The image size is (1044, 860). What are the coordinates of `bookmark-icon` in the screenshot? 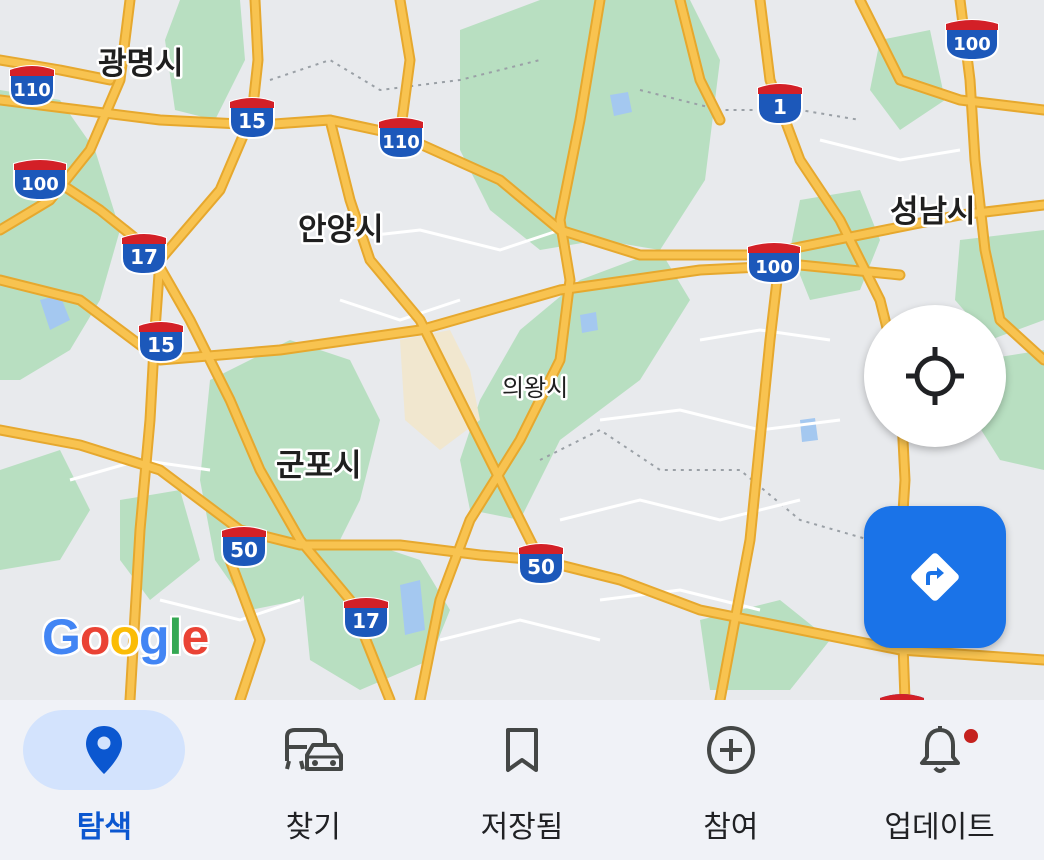 It's located at (521, 750).